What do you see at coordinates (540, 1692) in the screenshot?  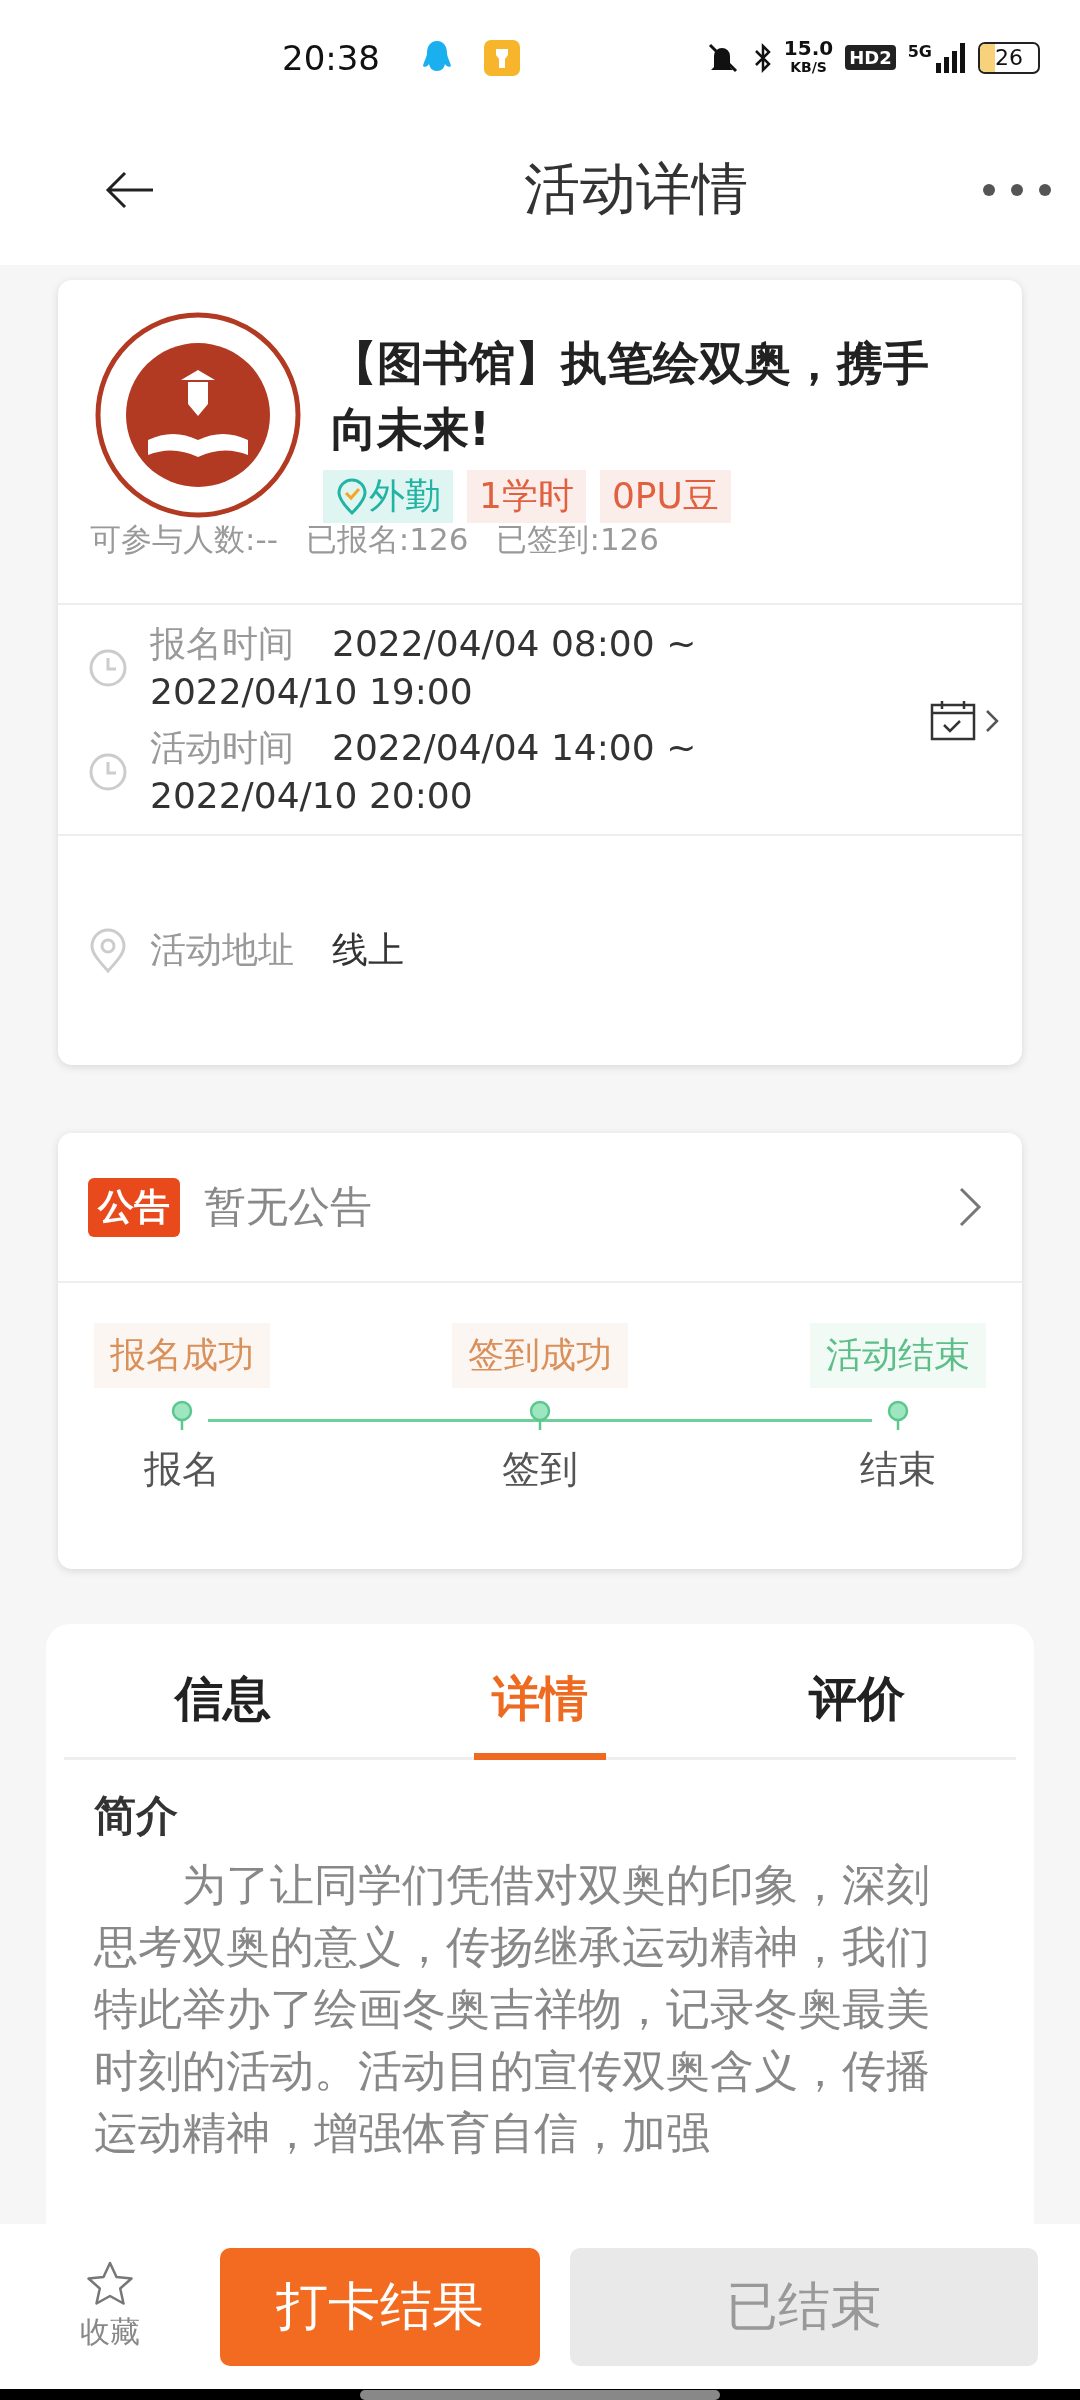 I see `tab: 详情` at bounding box center [540, 1692].